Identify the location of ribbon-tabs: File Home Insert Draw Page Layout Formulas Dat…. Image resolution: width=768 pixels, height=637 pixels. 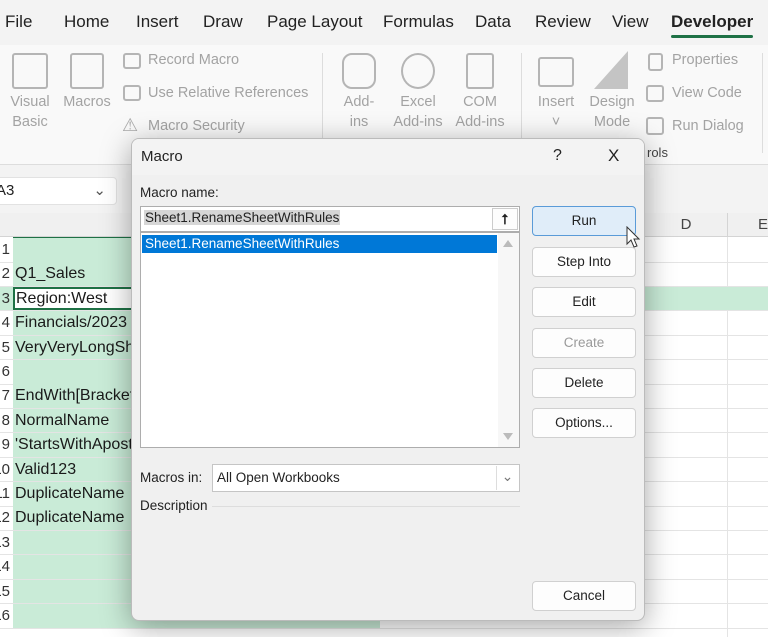
(384, 22).